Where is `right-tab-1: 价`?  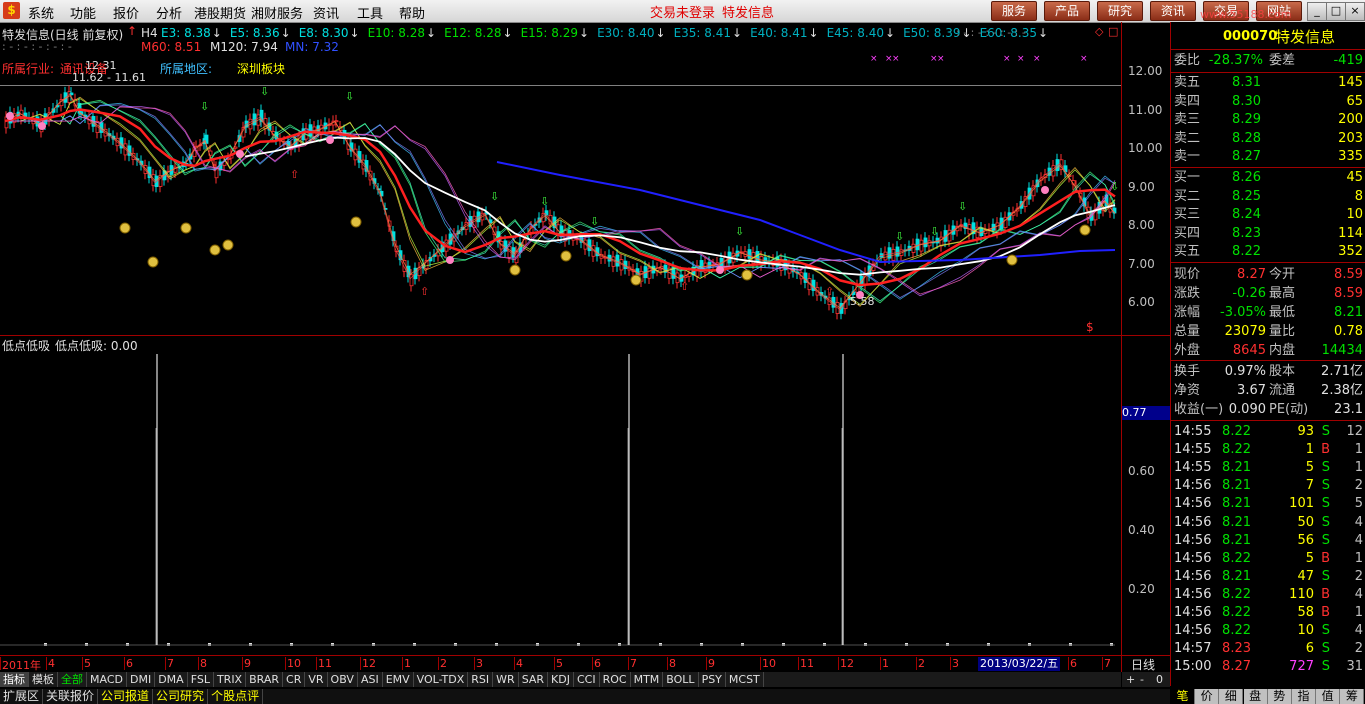 right-tab-1: 价 is located at coordinates (1207, 696).